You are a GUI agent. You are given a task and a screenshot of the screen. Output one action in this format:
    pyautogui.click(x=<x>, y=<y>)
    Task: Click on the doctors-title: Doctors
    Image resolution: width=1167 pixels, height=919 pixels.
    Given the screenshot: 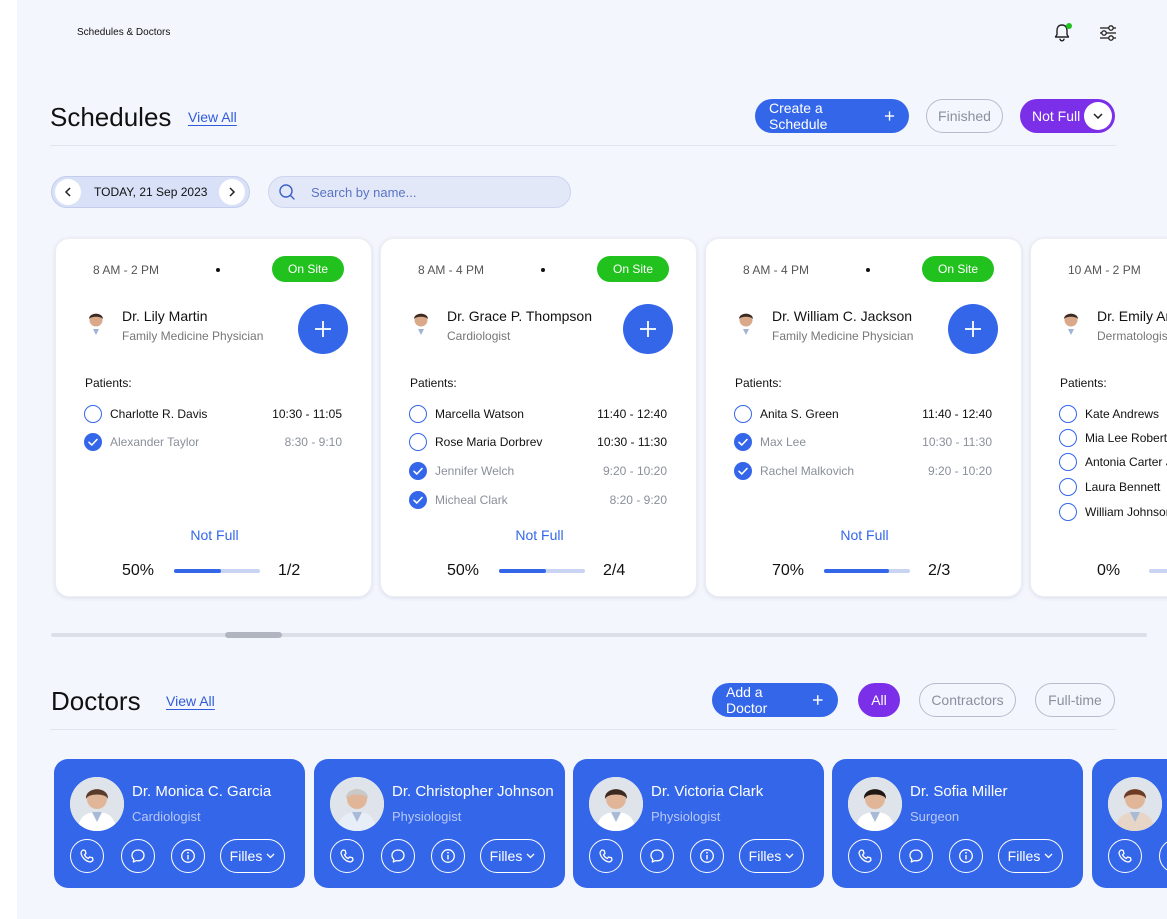 What is the action you would take?
    pyautogui.click(x=96, y=701)
    